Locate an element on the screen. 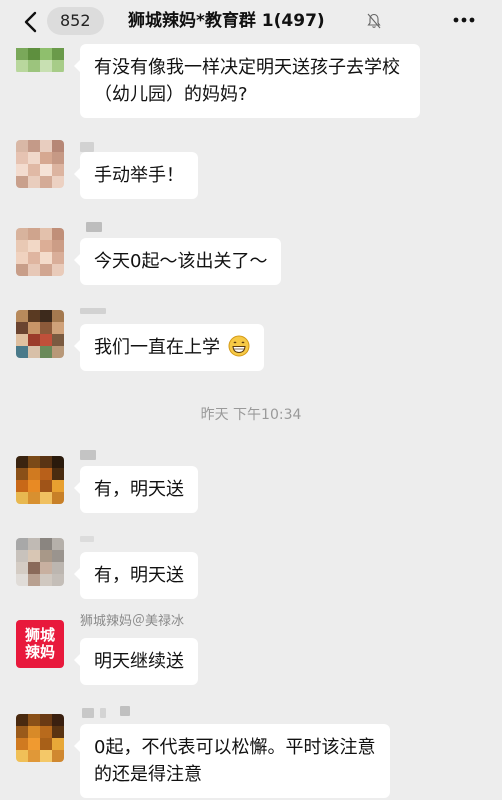 Image resolution: width=502 pixels, height=800 pixels. sender-name: 狮城辣妈＠美禄冰 is located at coordinates (132, 621).